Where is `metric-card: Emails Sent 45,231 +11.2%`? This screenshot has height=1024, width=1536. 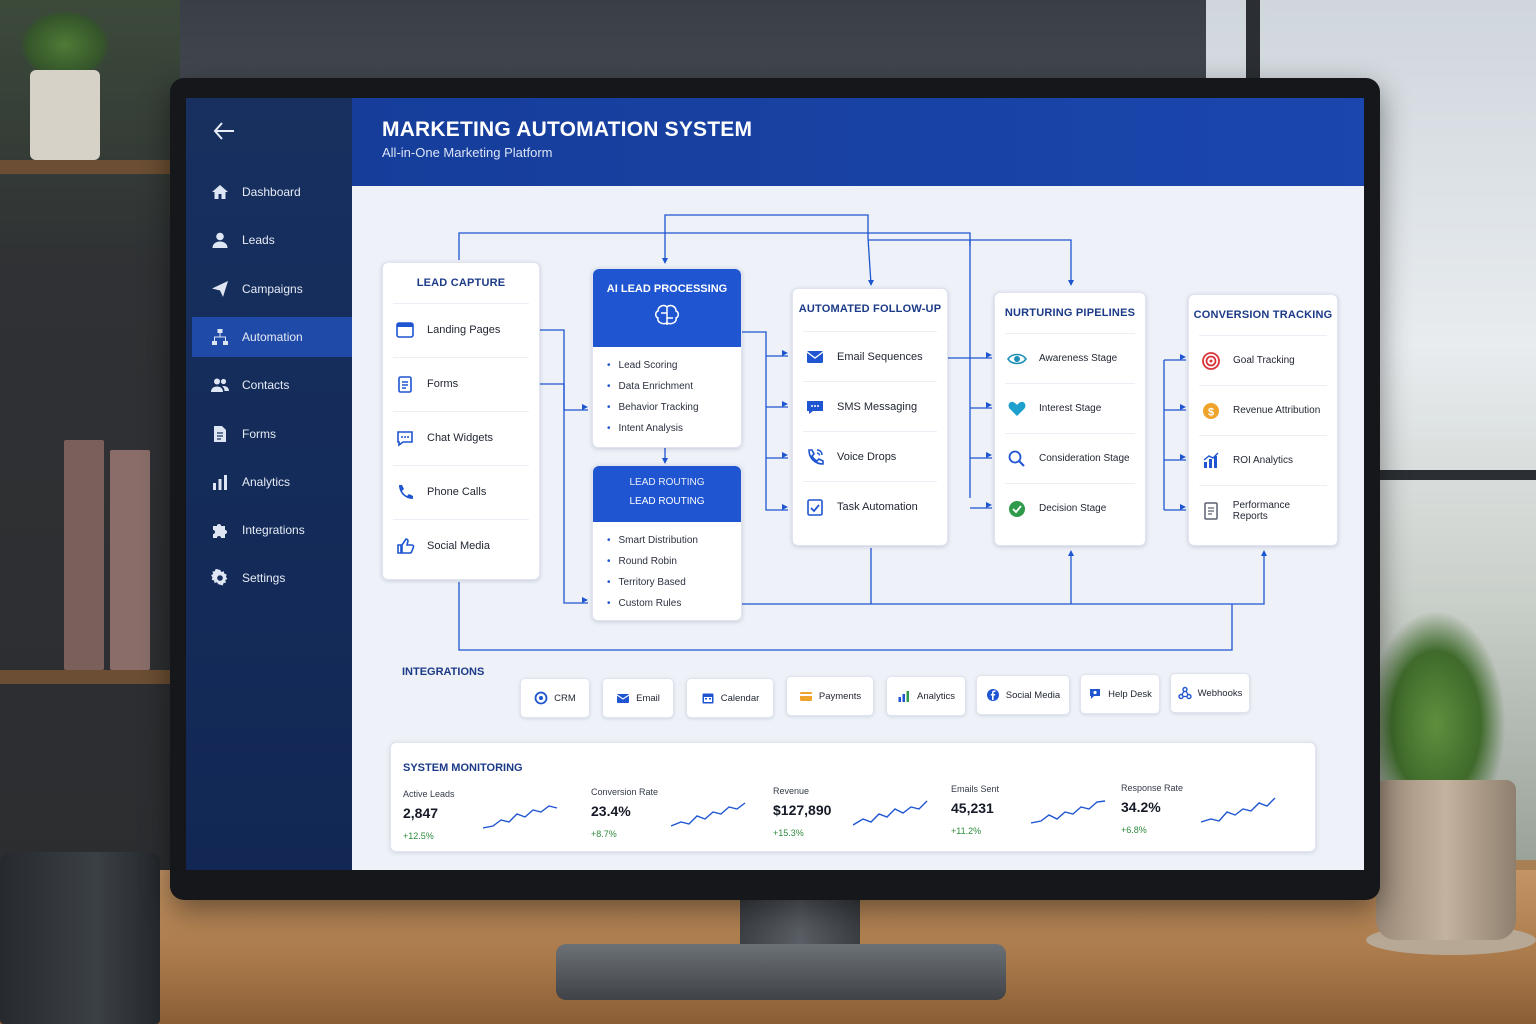 metric-card: Emails Sent 45,231 +11.2% is located at coordinates (1041, 814).